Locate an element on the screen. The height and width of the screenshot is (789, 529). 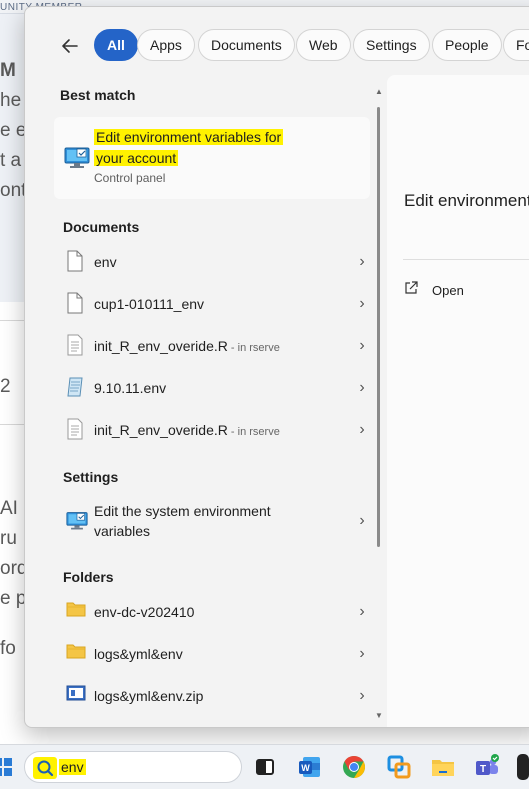
section-heading-documents: Documents is located at coordinates (101, 227).